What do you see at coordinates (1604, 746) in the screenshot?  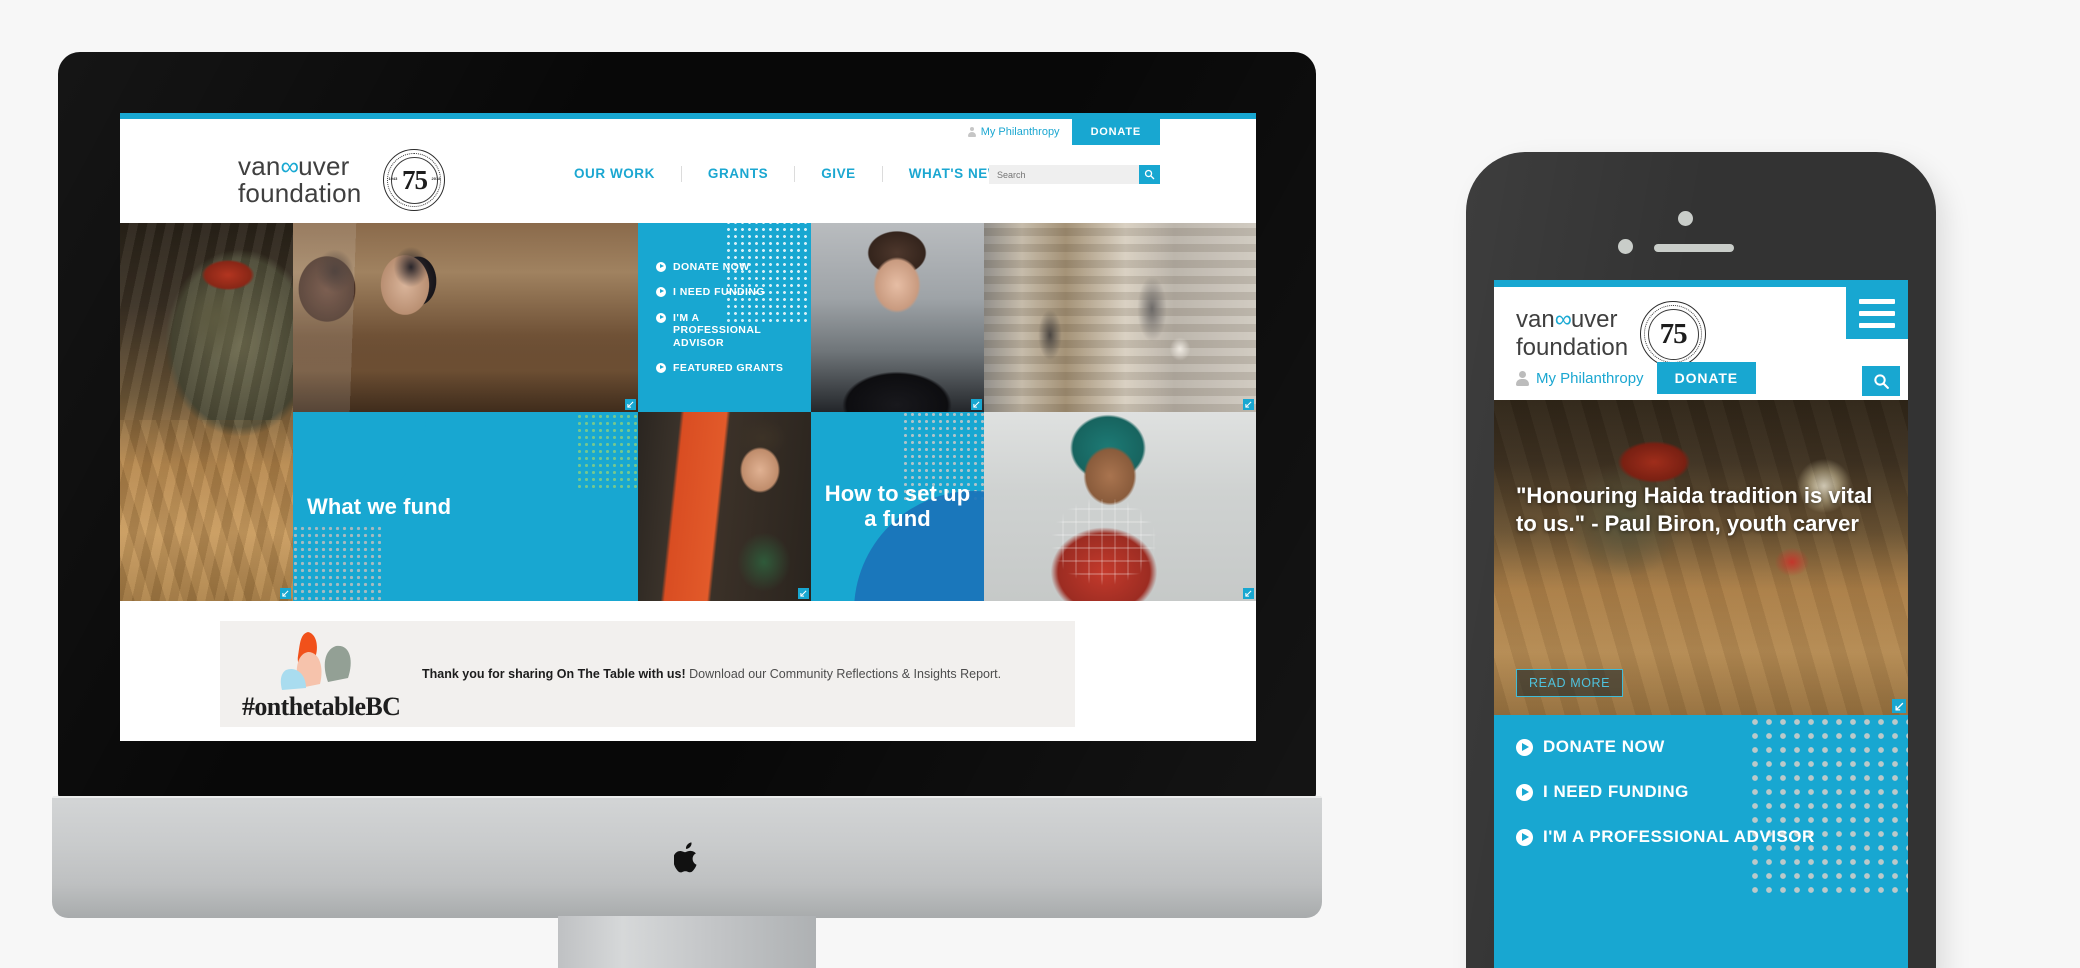 I see `mobile-quicklink-label: DONATE NOW` at bounding box center [1604, 746].